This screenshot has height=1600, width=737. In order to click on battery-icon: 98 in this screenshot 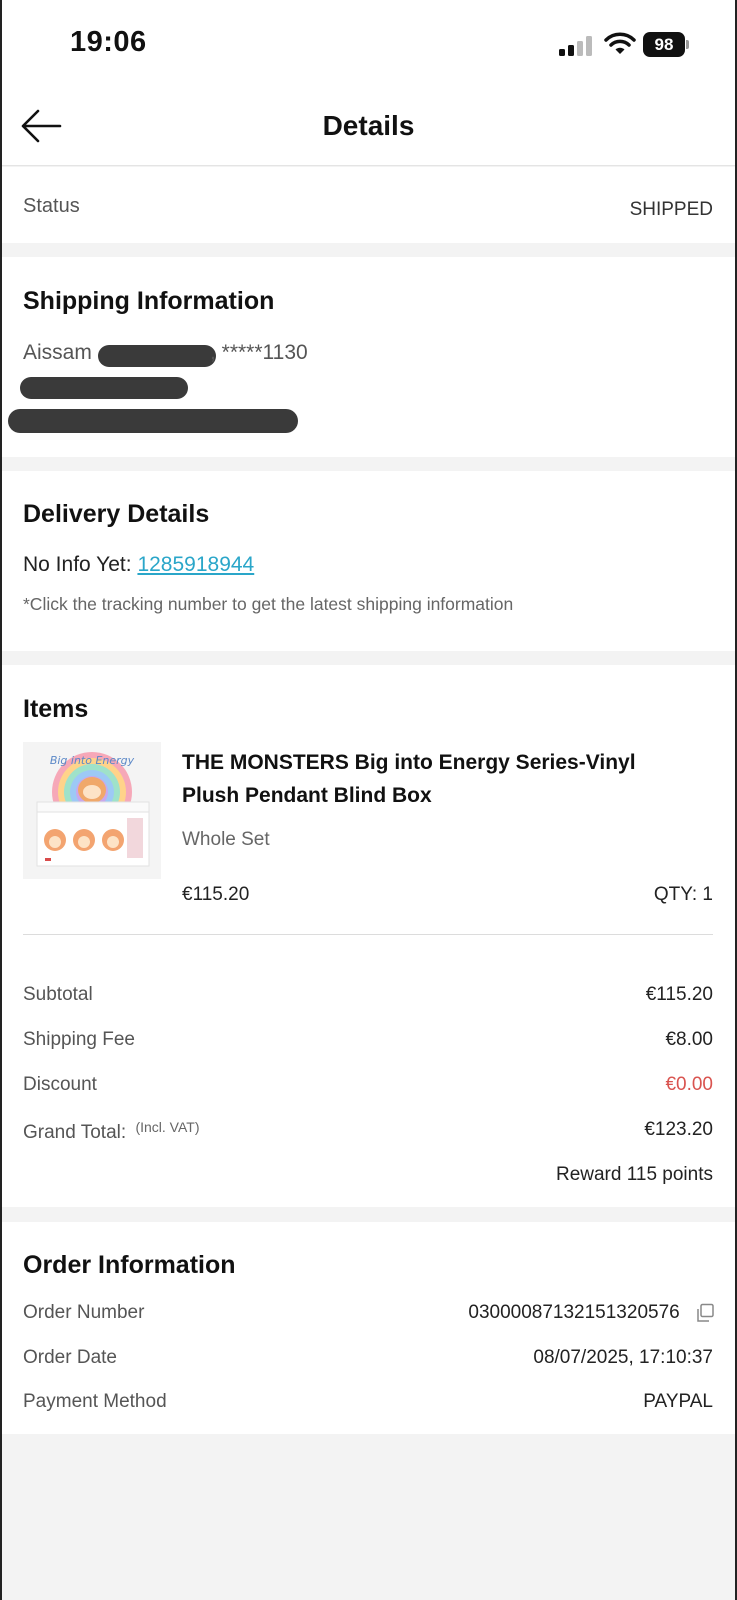, I will do `click(666, 44)`.